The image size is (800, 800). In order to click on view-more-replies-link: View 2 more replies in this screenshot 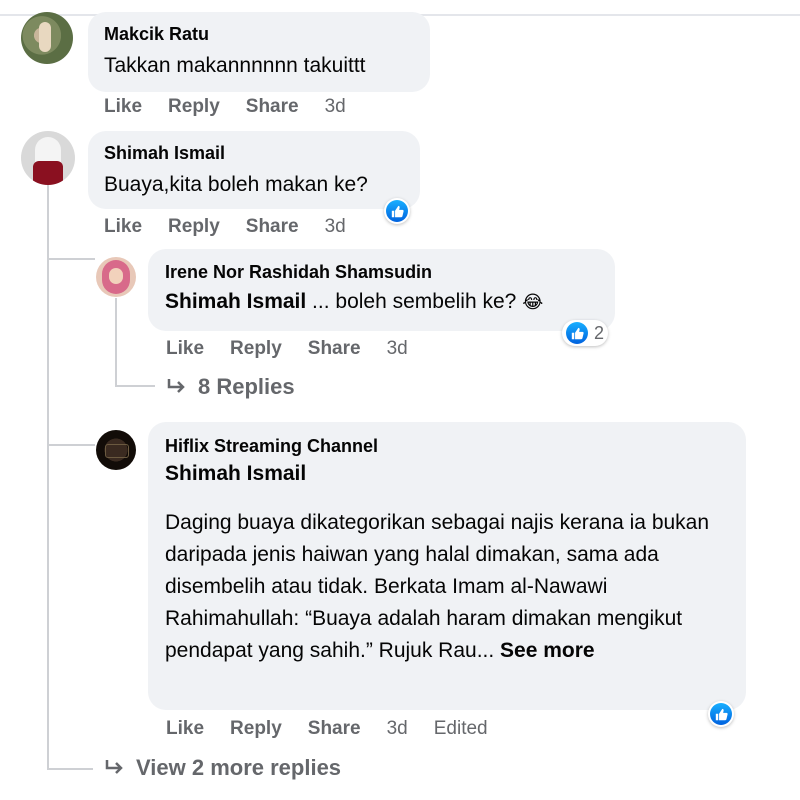, I will do `click(222, 768)`.